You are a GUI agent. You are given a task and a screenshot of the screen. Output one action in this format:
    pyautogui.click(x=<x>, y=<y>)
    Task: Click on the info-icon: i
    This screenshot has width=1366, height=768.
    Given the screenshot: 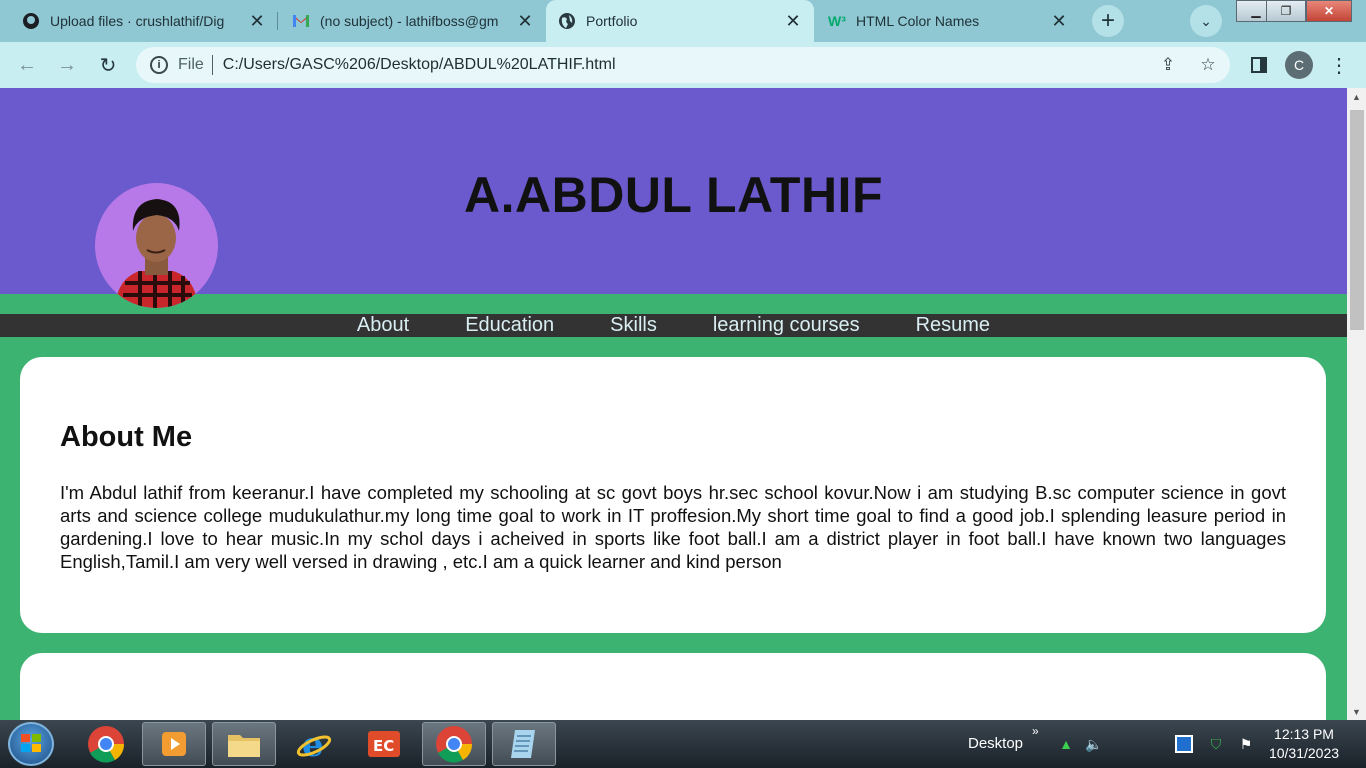 What is the action you would take?
    pyautogui.click(x=159, y=65)
    